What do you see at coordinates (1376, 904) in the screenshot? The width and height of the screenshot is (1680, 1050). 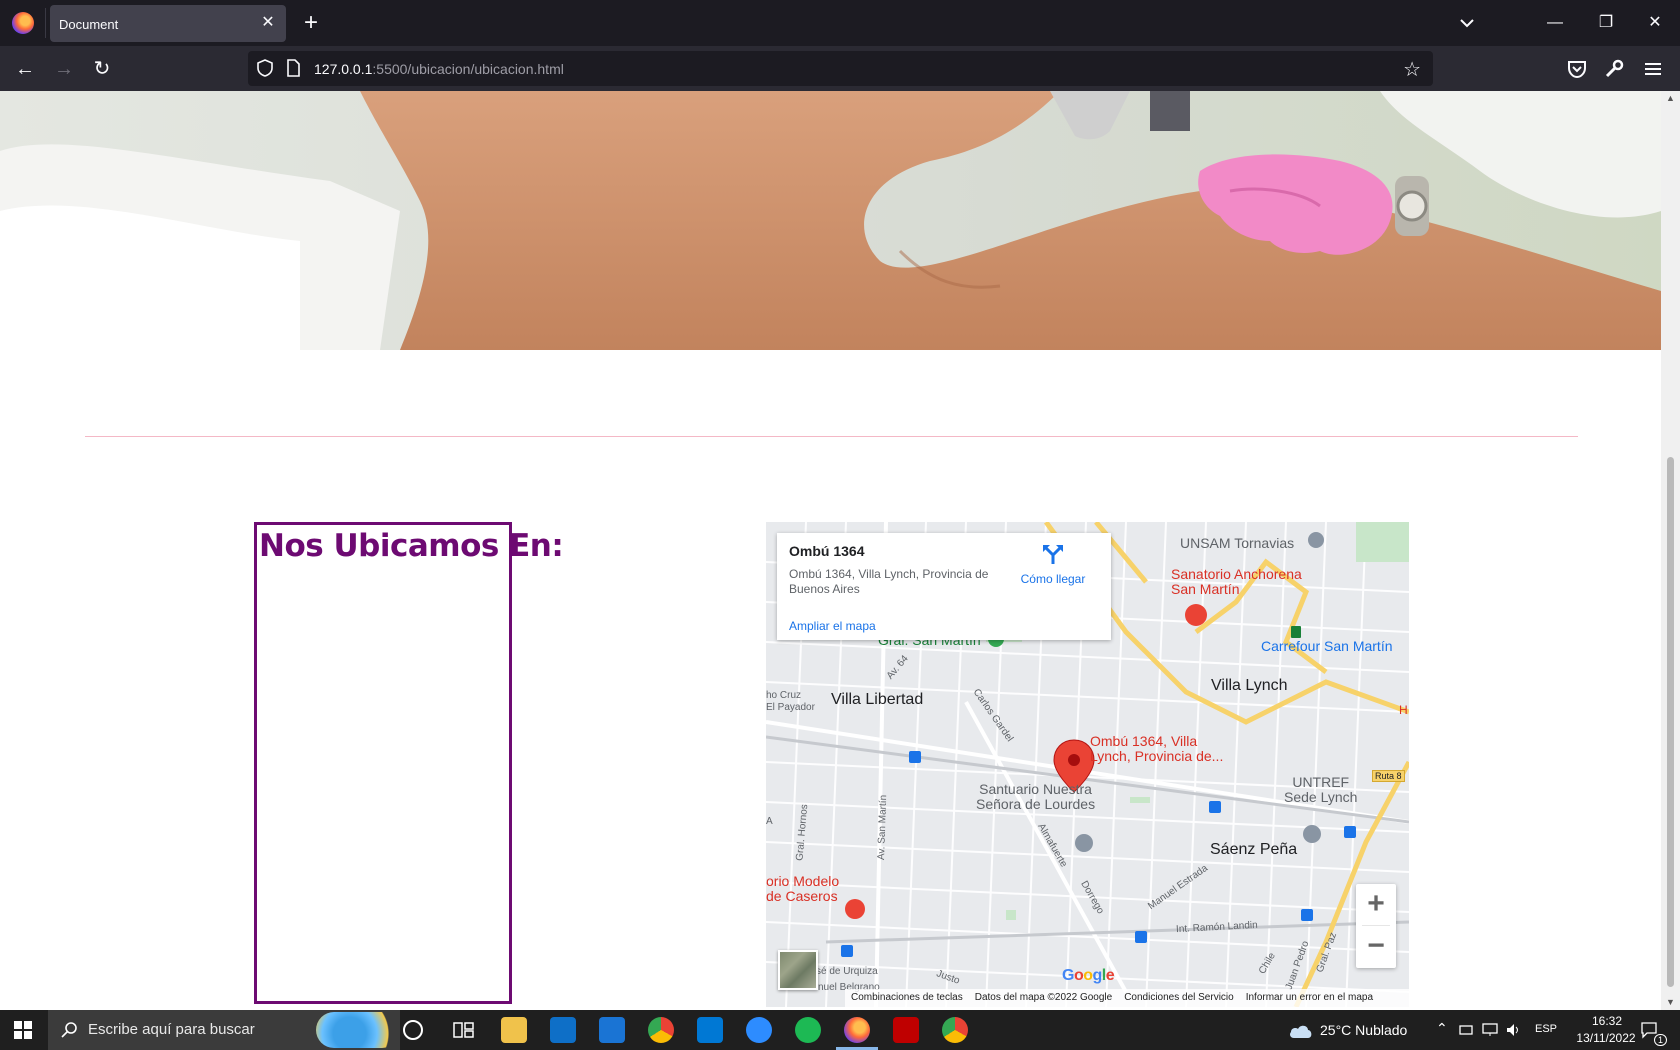 I see `zoom-in-button: +` at bounding box center [1376, 904].